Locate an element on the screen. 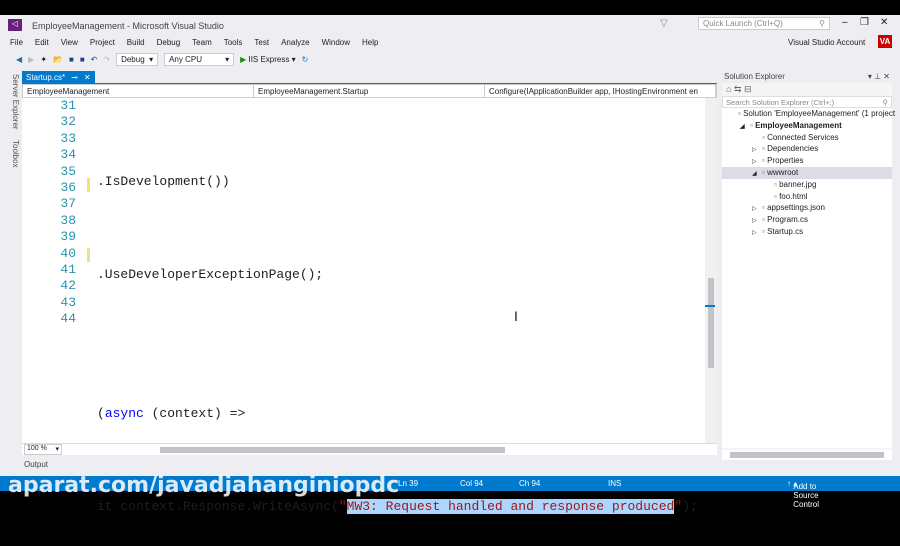 The image size is (900, 546). tree-item-label: banner.jpg is located at coordinates (798, 184).